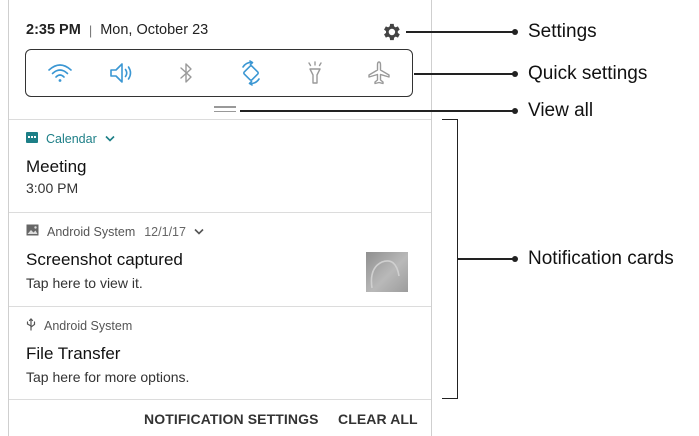 The height and width of the screenshot is (436, 699). Describe the element at coordinates (53, 30) in the screenshot. I see `status-time: 2:35 PM` at that location.